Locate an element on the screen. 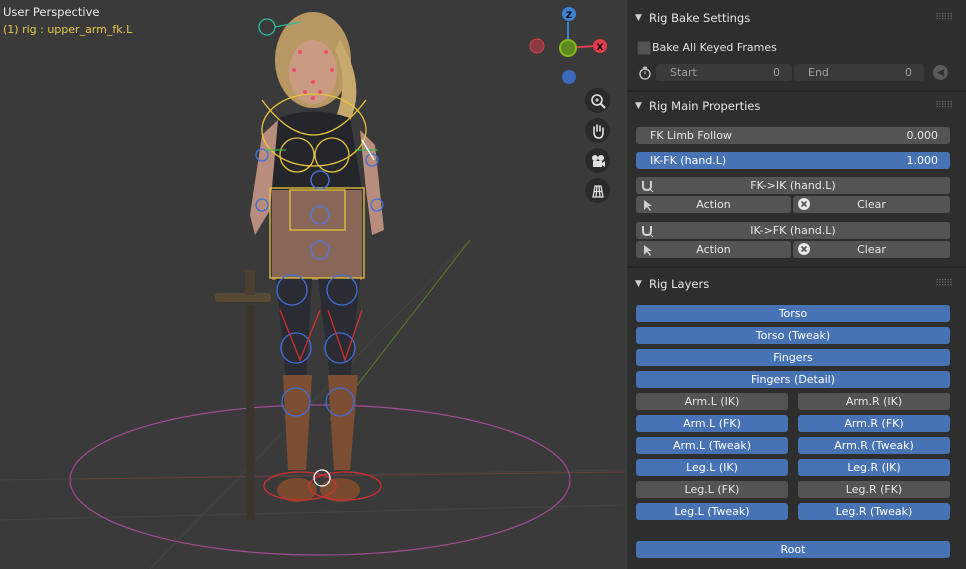 The width and height of the screenshot is (966, 569). layer-toggle-leg-r-fk: Leg.R (FK) is located at coordinates (874, 489).